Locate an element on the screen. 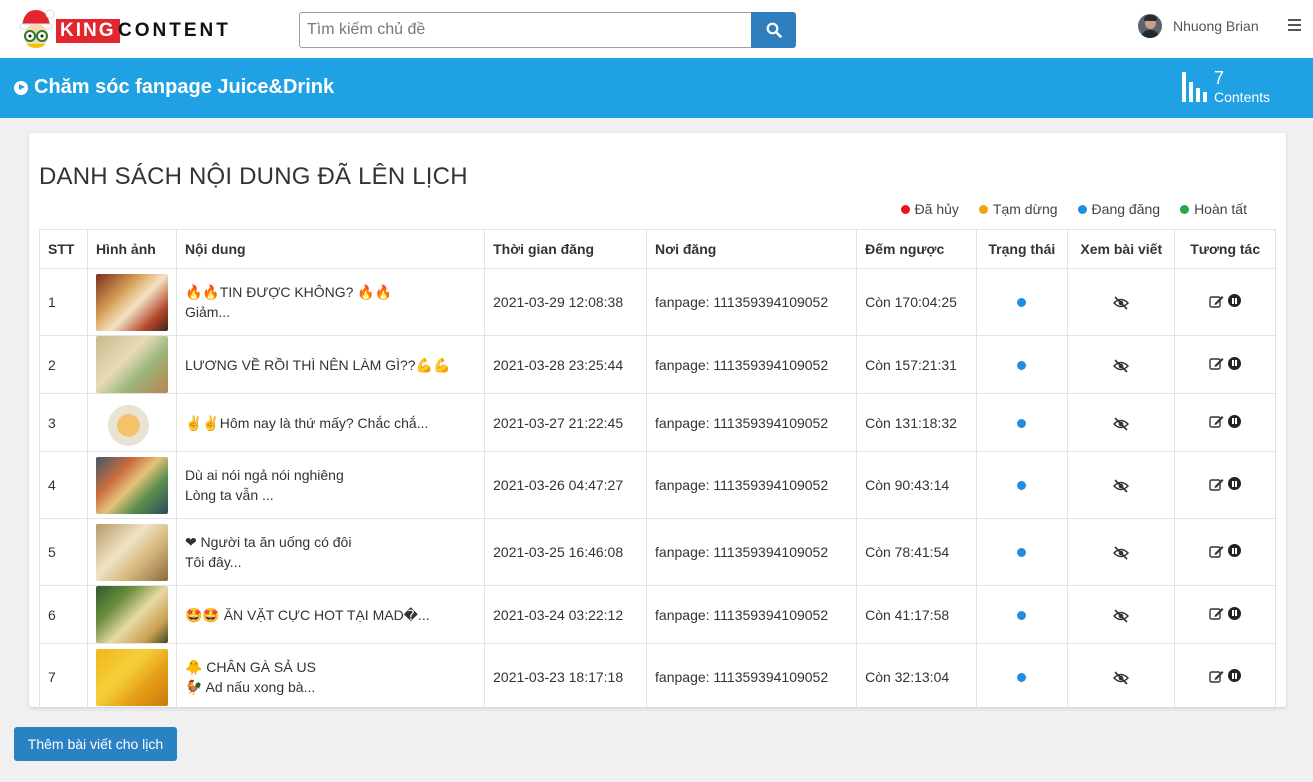 The width and height of the screenshot is (1313, 782). column-header-post-time: Thời gian đăng is located at coordinates (566, 249).